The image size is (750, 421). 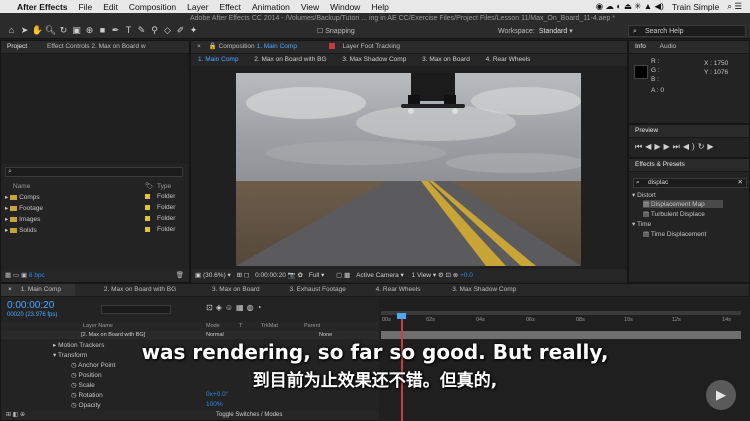 I want to click on col-type-header: Type, so click(x=164, y=186).